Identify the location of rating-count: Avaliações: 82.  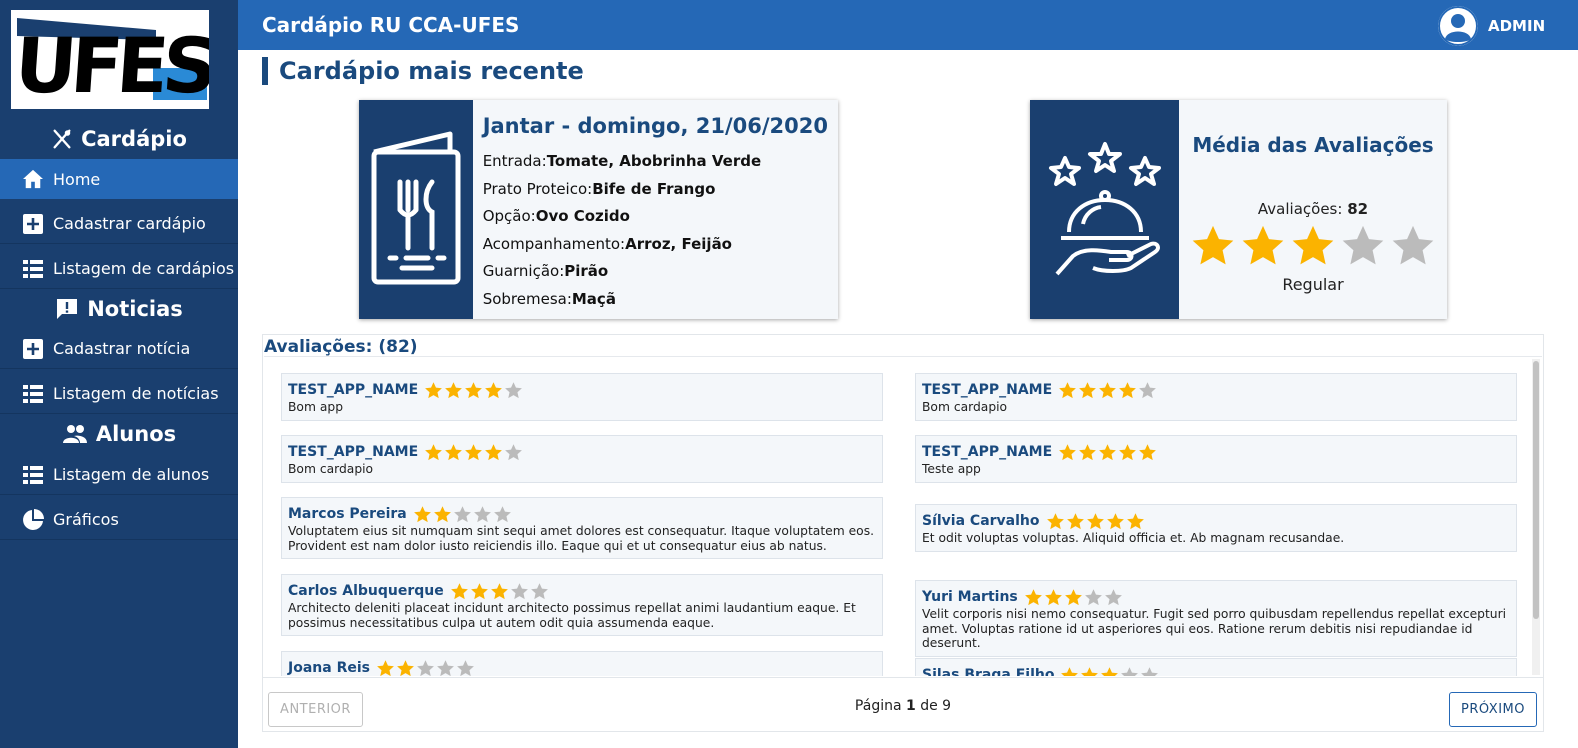
(1313, 209).